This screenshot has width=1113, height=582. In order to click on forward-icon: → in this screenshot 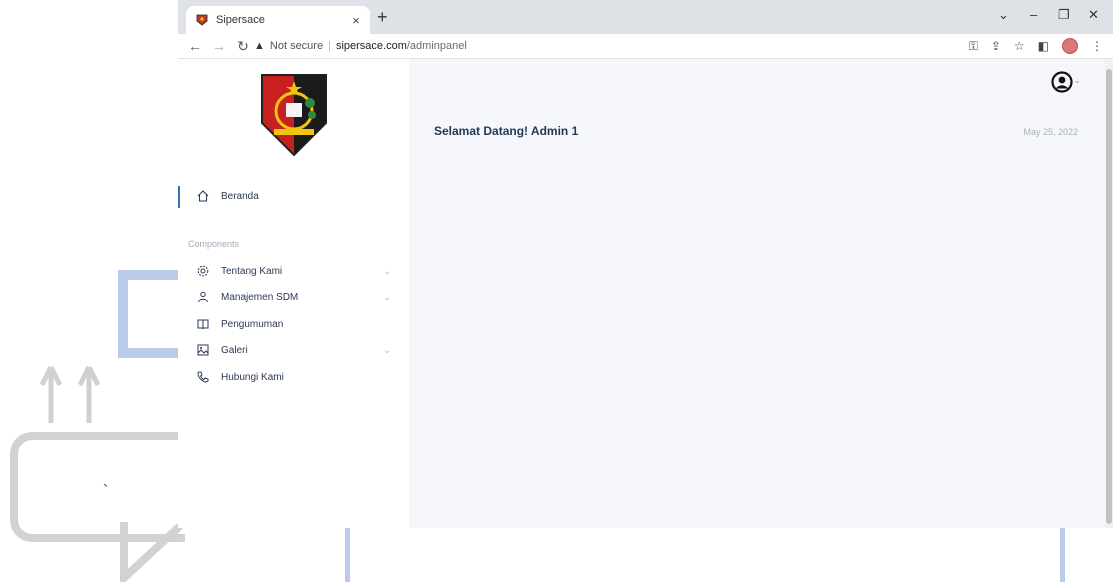, I will do `click(219, 46)`.